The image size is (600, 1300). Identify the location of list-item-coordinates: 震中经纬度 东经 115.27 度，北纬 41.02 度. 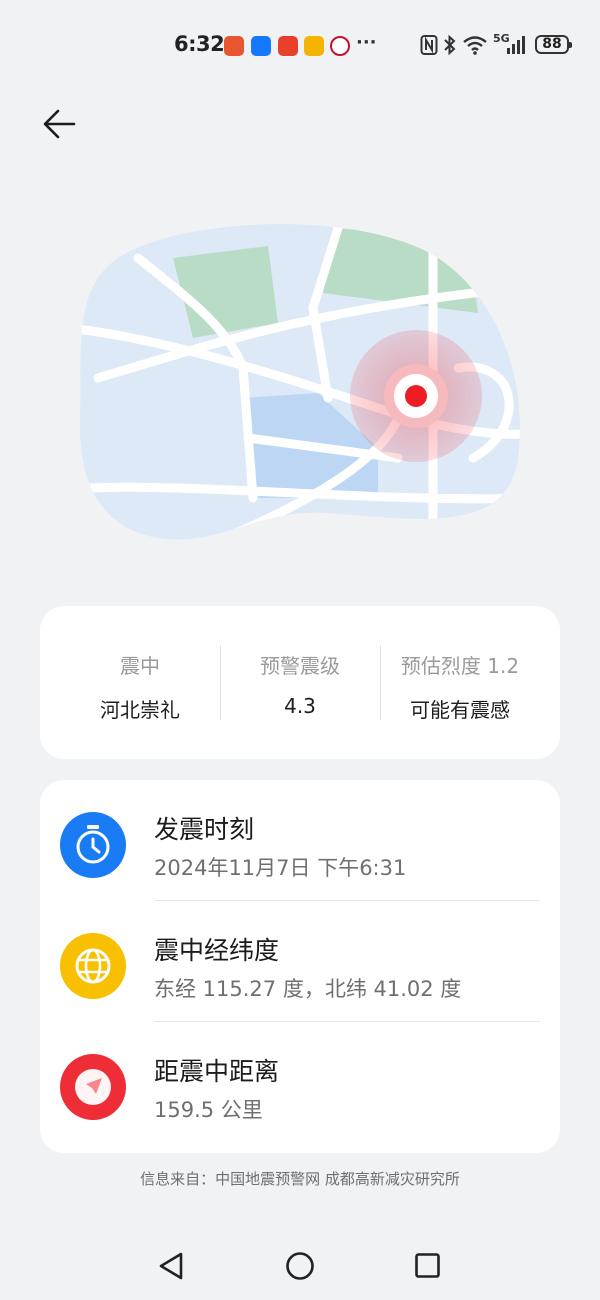
(300, 961).